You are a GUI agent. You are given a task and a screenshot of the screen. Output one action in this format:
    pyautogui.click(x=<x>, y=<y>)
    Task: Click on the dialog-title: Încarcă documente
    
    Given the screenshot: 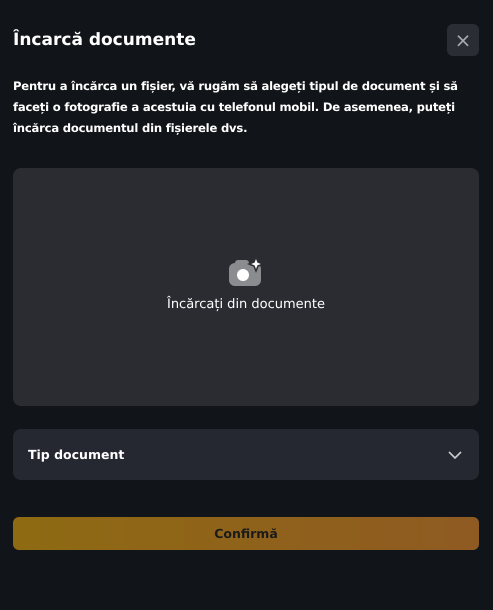 What is the action you would take?
    pyautogui.click(x=104, y=40)
    